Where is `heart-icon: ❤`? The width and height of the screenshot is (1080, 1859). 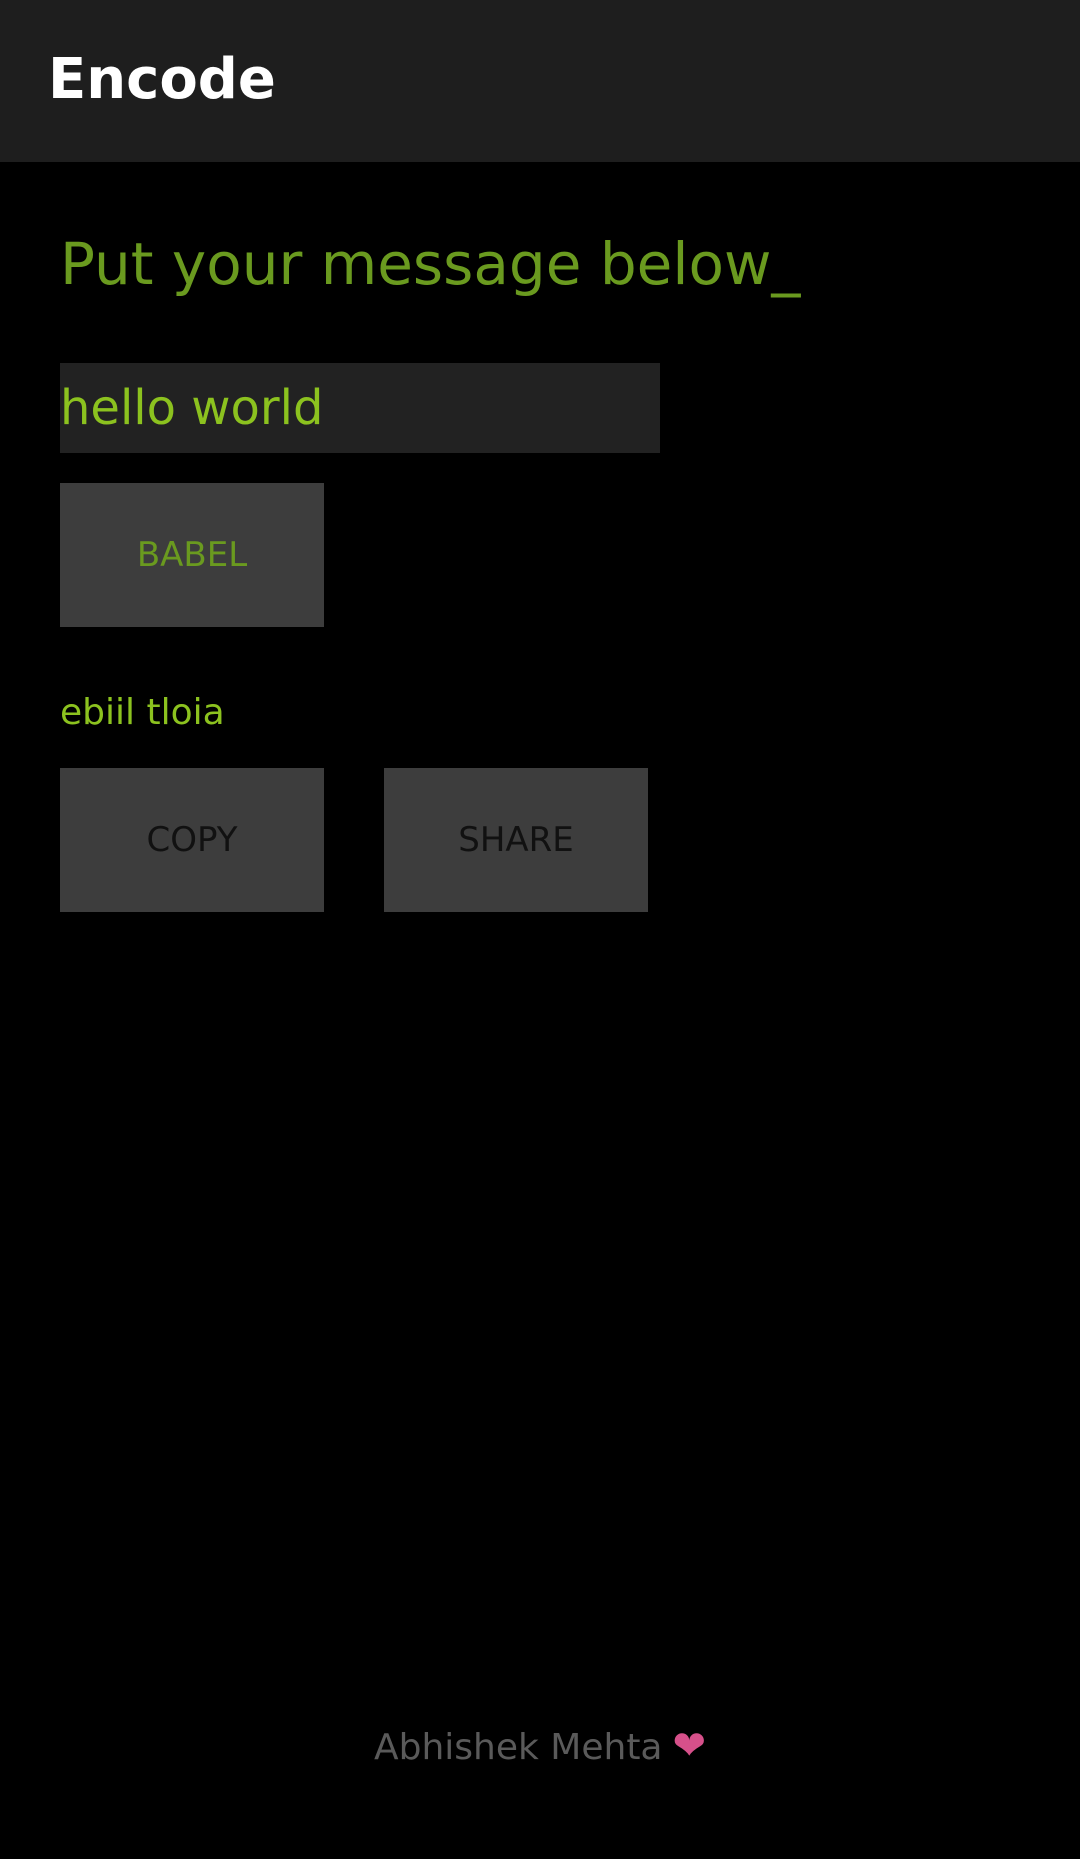 heart-icon: ❤ is located at coordinates (689, 1746).